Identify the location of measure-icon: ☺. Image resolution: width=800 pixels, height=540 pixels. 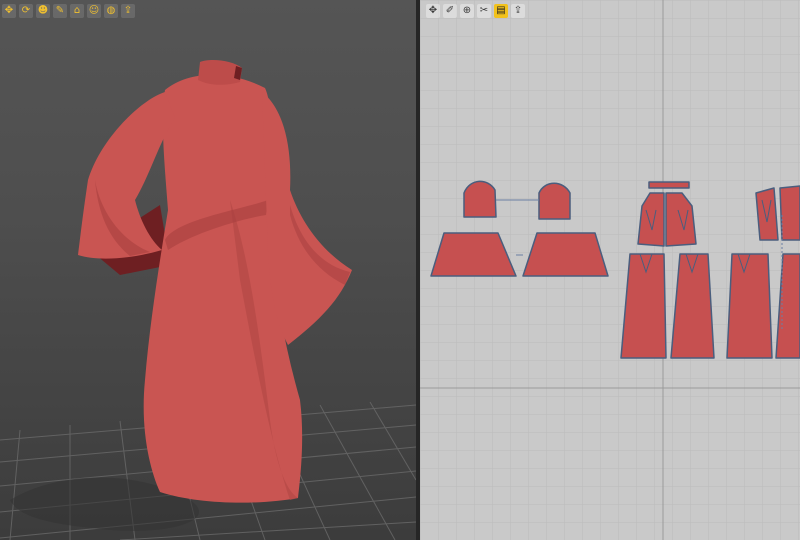
(94, 10).